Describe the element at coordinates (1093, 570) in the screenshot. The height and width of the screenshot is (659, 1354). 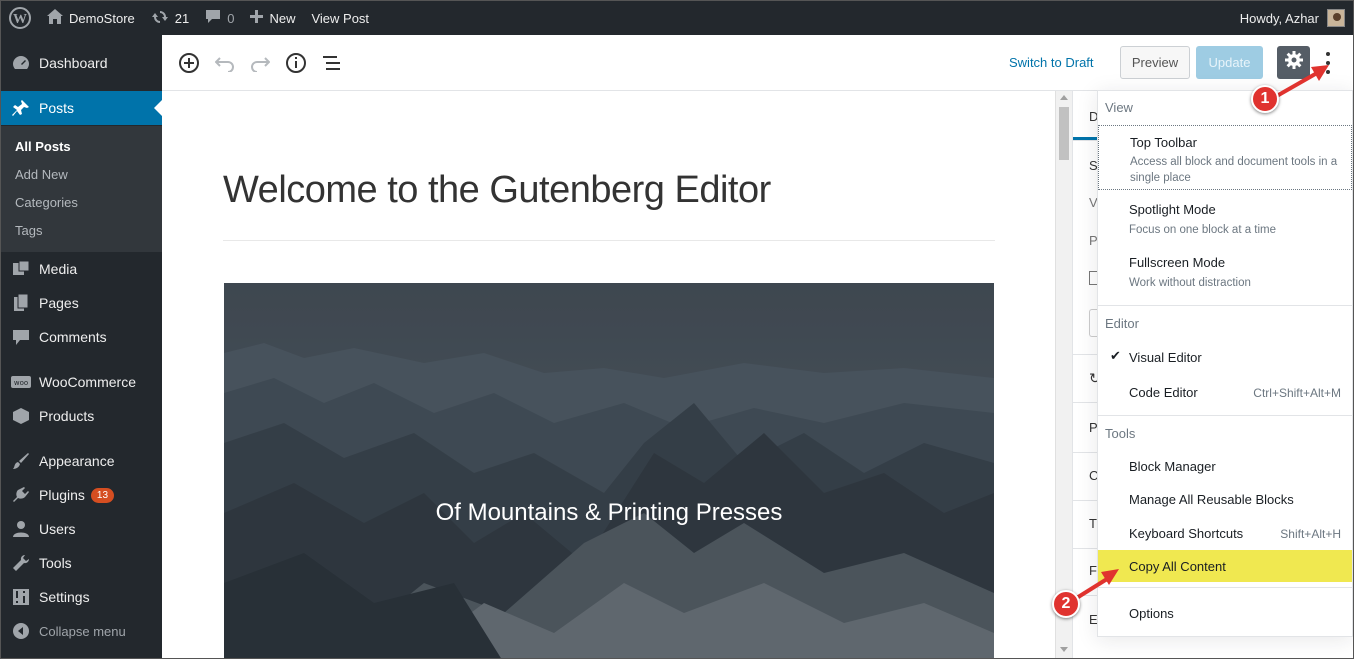
I see `panel-featured-image-heading: F` at that location.